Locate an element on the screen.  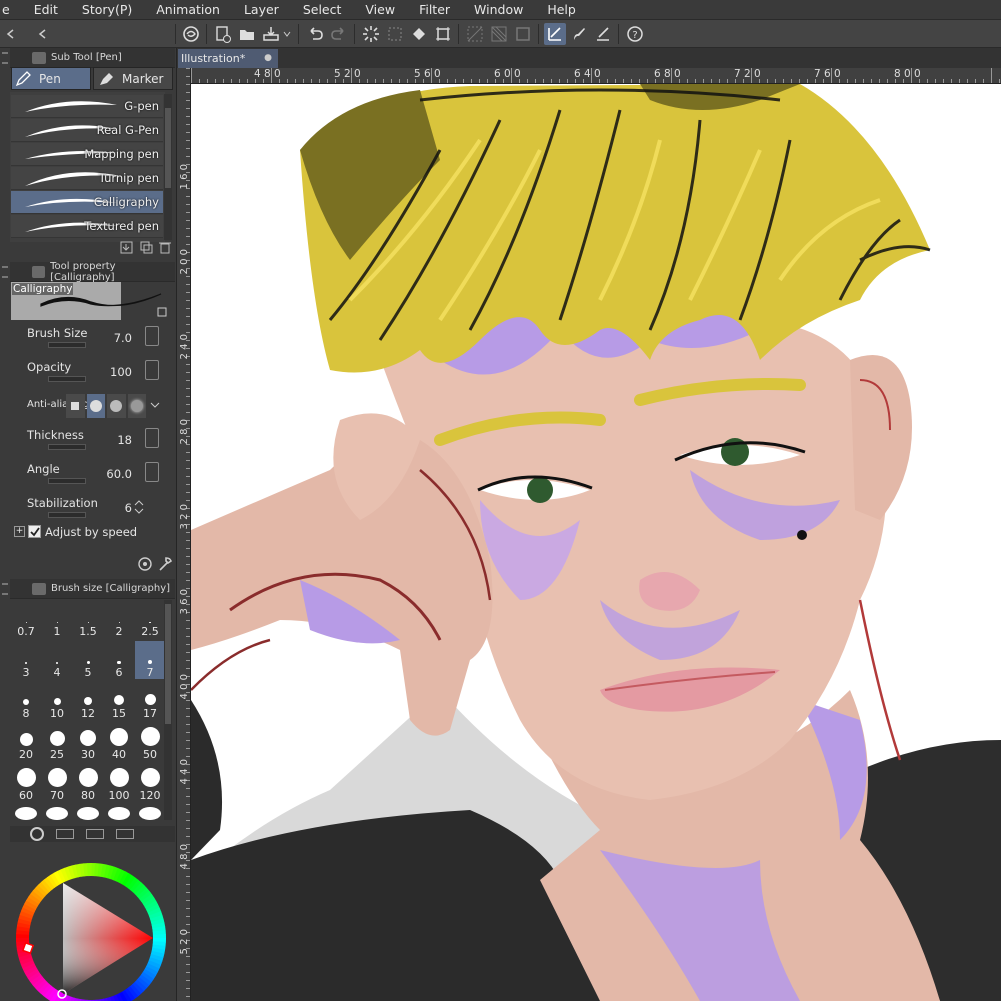
hue-handle-icon is located at coordinates (28, 948).